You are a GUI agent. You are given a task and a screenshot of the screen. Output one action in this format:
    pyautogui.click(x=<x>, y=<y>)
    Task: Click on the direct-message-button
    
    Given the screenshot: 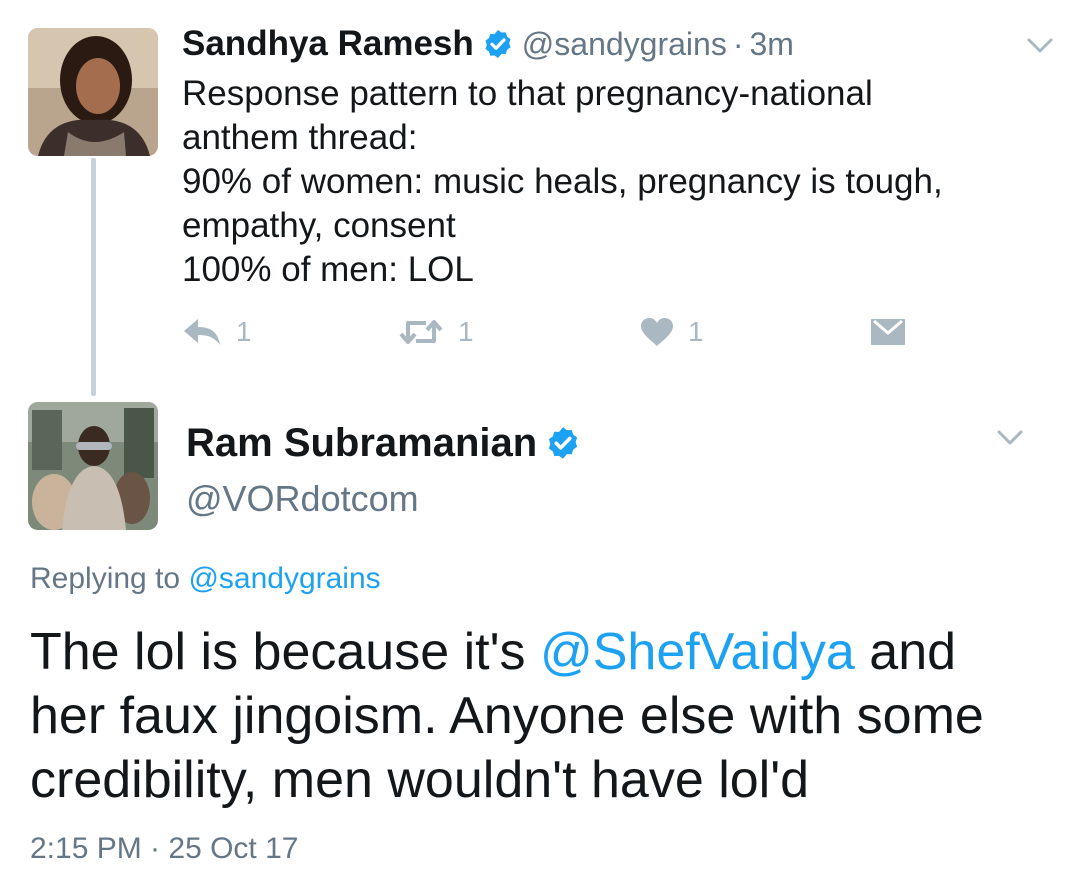 What is the action you would take?
    pyautogui.click(x=888, y=332)
    